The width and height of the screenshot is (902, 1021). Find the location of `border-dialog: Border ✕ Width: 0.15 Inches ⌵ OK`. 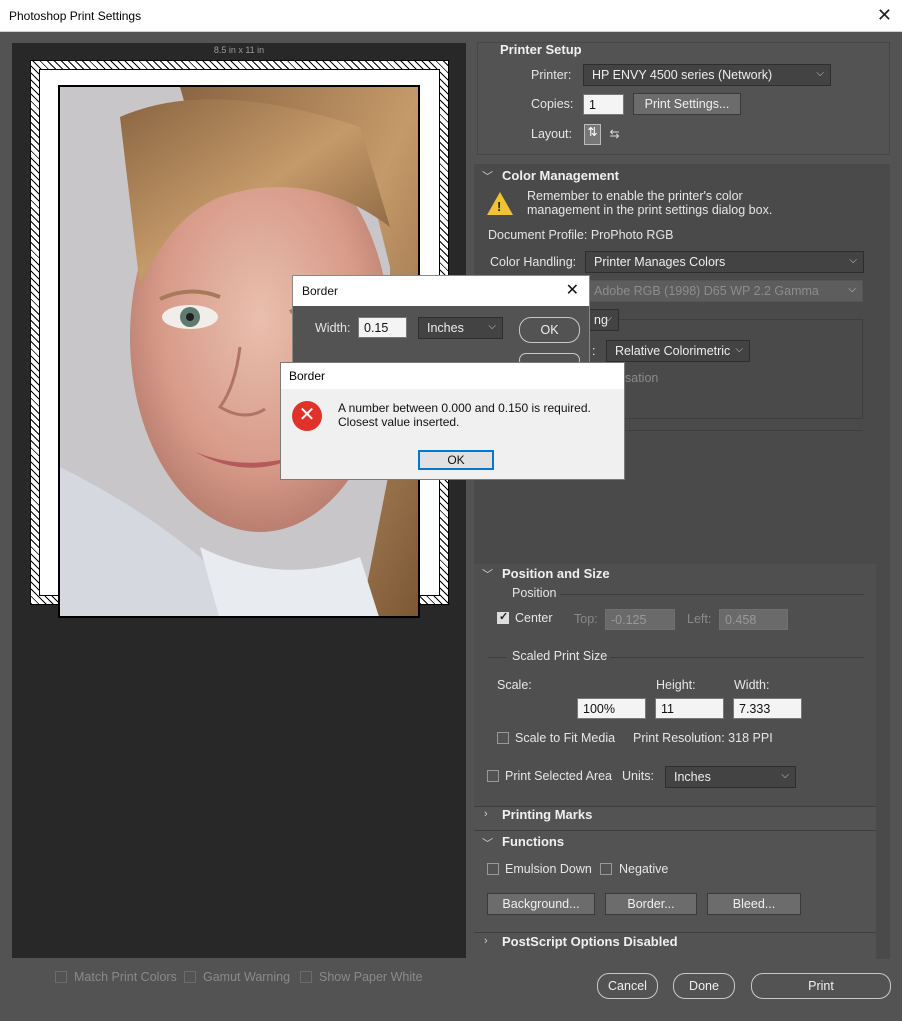

border-dialog: Border ✕ Width: 0.15 Inches ⌵ OK is located at coordinates (441, 325).